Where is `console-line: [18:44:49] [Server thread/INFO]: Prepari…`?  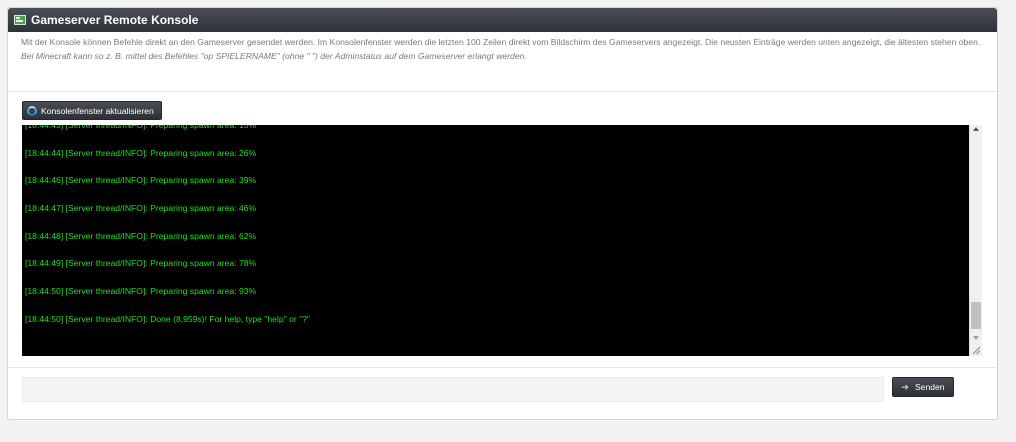
console-line: [18:44:49] [Server thread/INFO]: Prepari… is located at coordinates (141, 263).